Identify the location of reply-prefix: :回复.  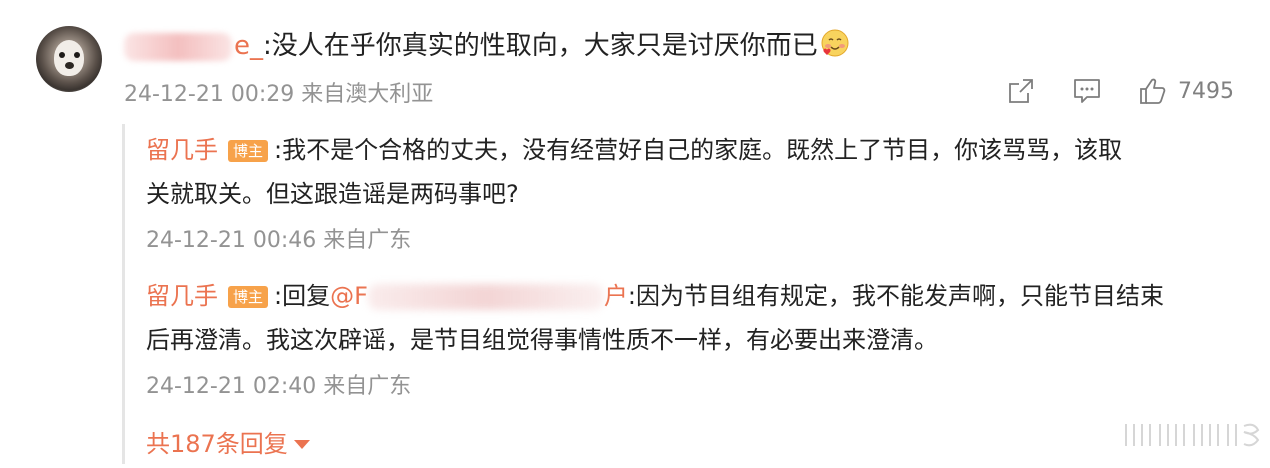
(302, 296).